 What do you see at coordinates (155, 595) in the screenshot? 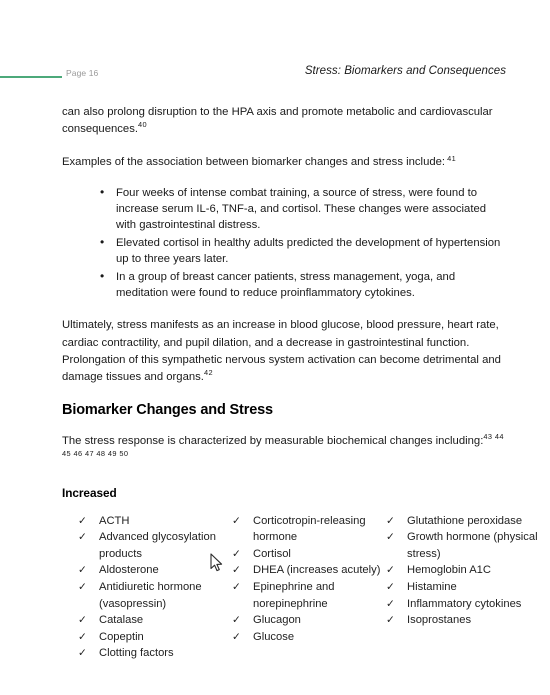
I see `list-item: Antidiuretic hormone (vasopressin)` at bounding box center [155, 595].